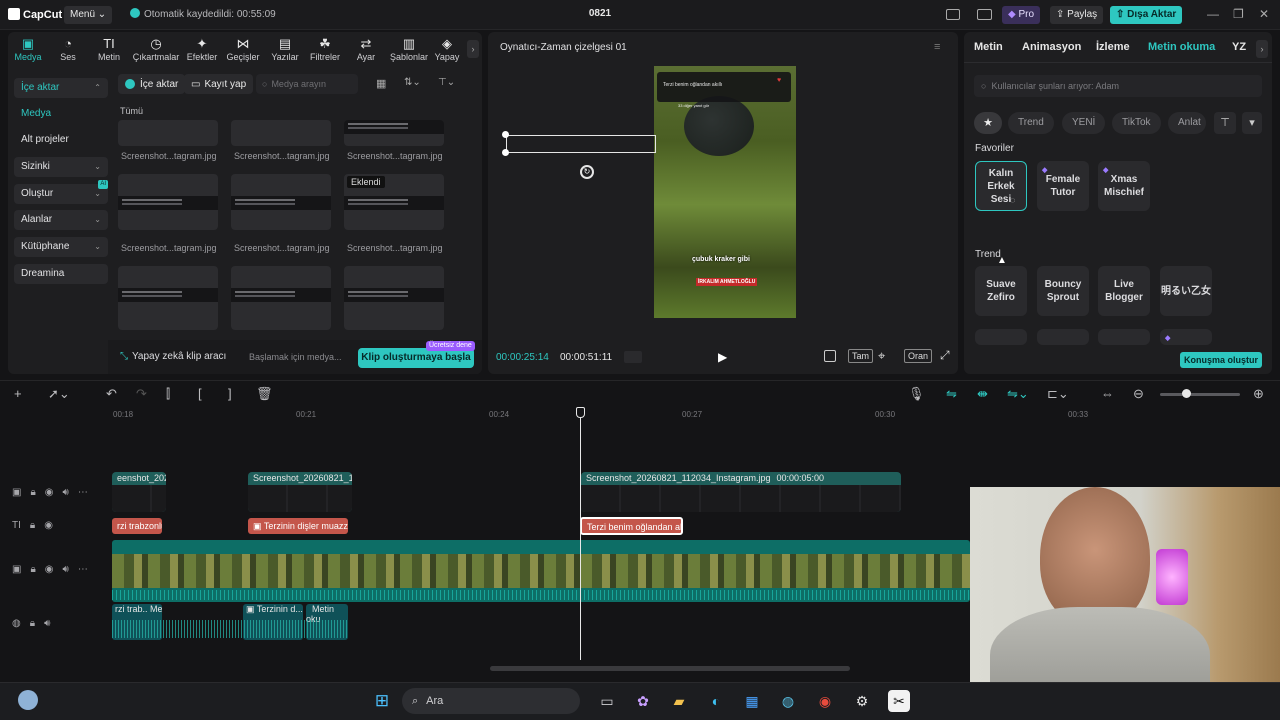 The width and height of the screenshot is (1280, 720). I want to click on sidebar-item-yours: Sizinki ⌄, so click(61, 167).